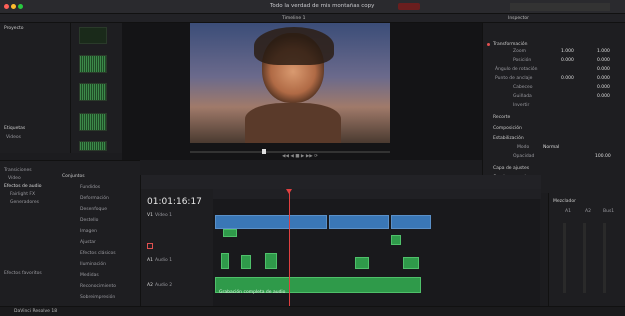 This screenshot has width=625, height=316. Describe the element at coordinates (89, 275) in the screenshot. I see `list-item: Medidas` at that location.